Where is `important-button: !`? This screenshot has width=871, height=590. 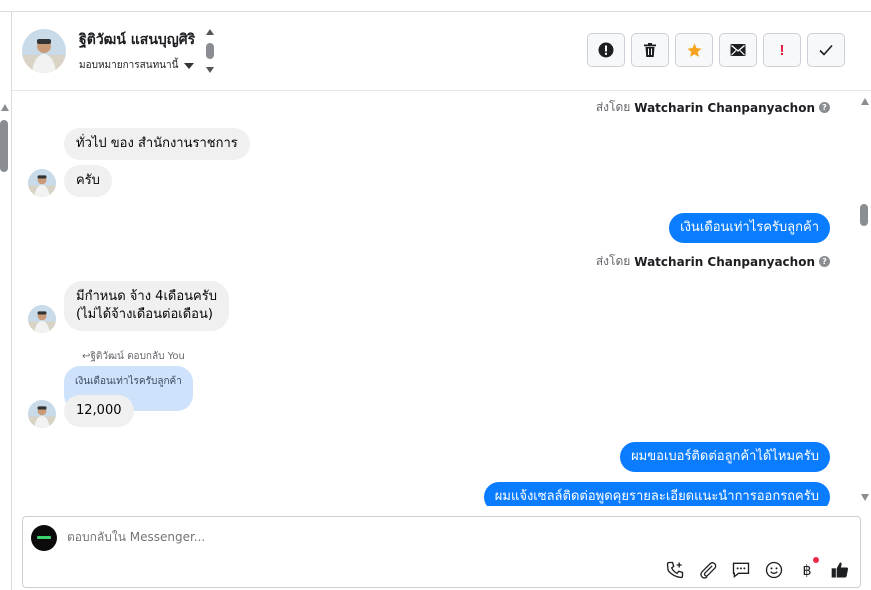
important-button: ! is located at coordinates (782, 50).